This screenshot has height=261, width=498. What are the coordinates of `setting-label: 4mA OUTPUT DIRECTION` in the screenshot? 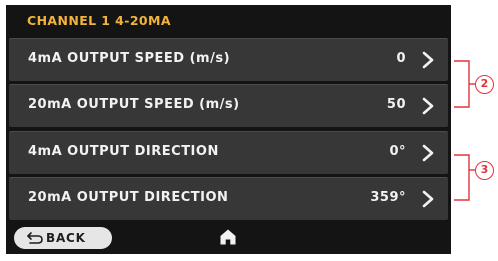 It's located at (123, 151).